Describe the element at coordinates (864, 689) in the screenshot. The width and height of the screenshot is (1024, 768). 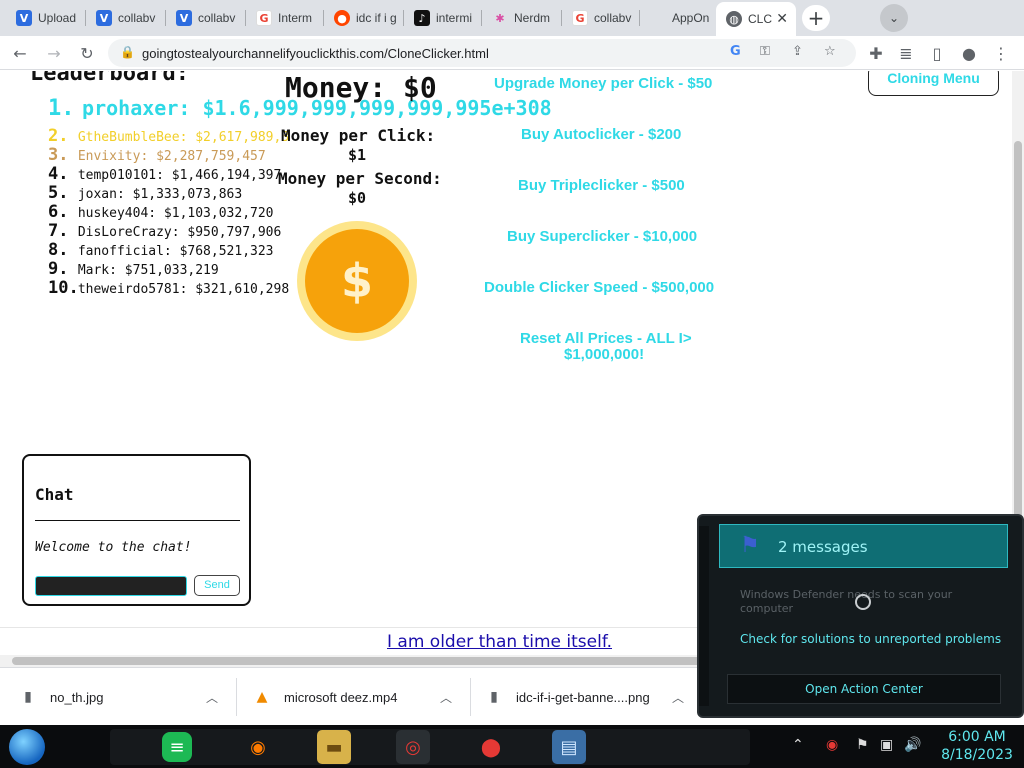
I see `open-action-center-button: Open Action Center` at that location.